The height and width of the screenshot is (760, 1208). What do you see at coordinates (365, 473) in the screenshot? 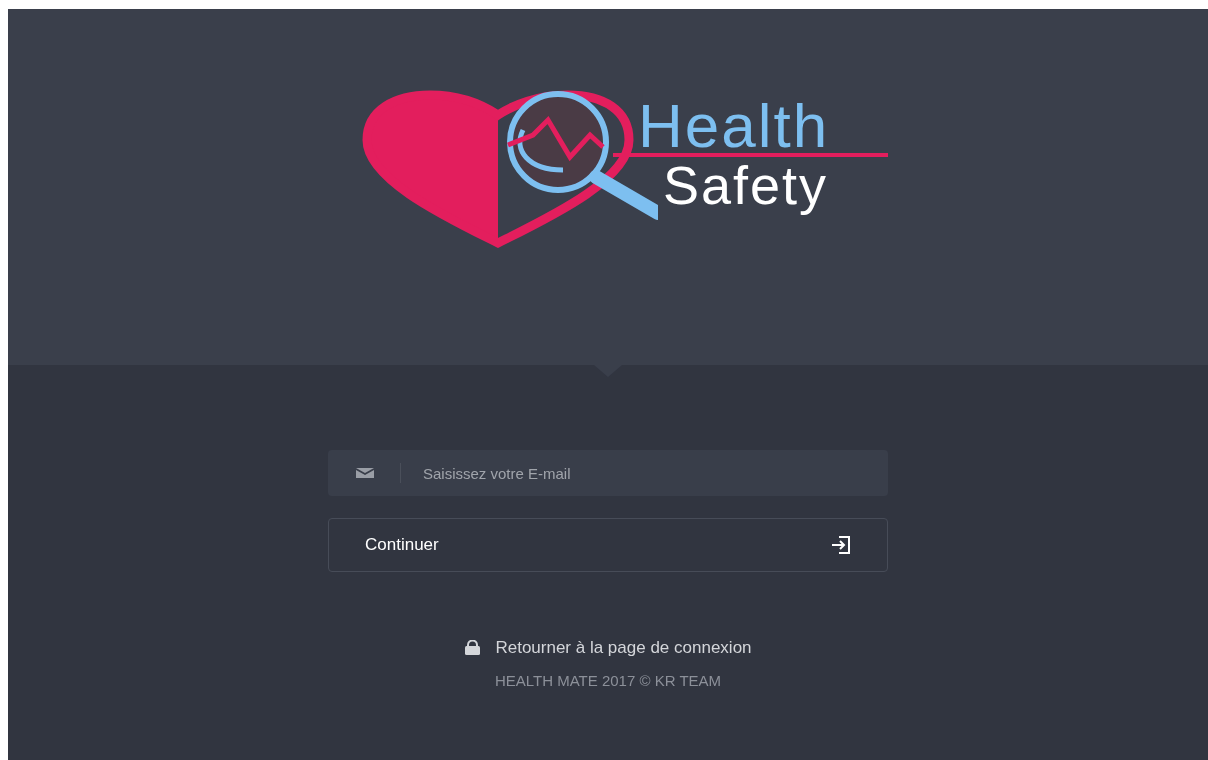
I see `envelope-icon` at bounding box center [365, 473].